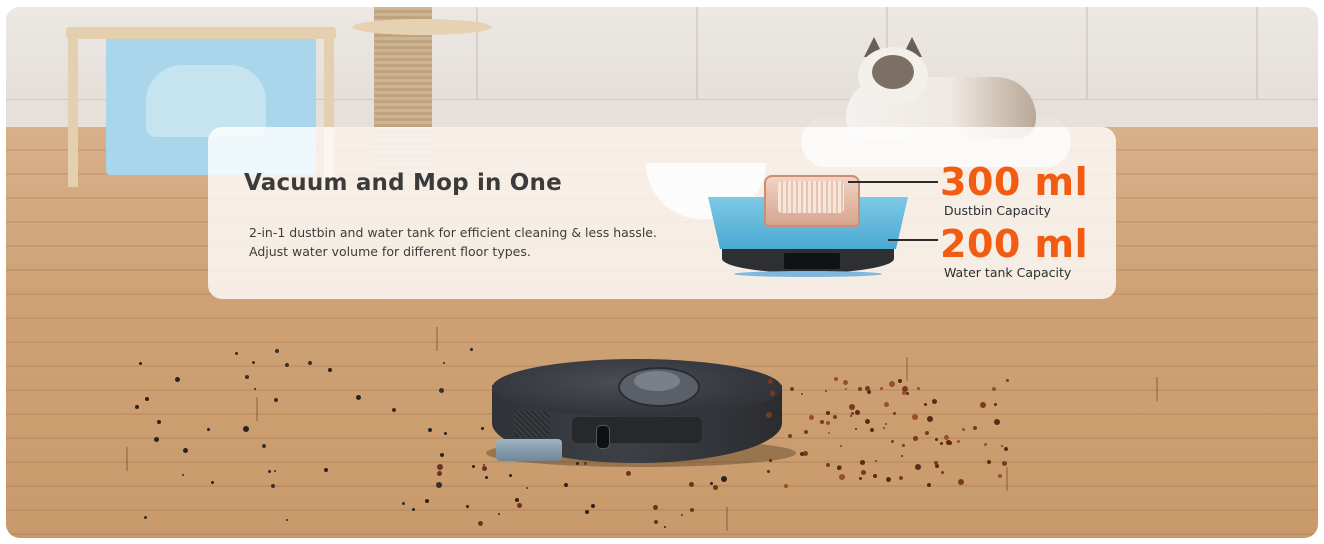 This screenshot has width=1324, height=544. I want to click on robot-vent, so click(532, 424).